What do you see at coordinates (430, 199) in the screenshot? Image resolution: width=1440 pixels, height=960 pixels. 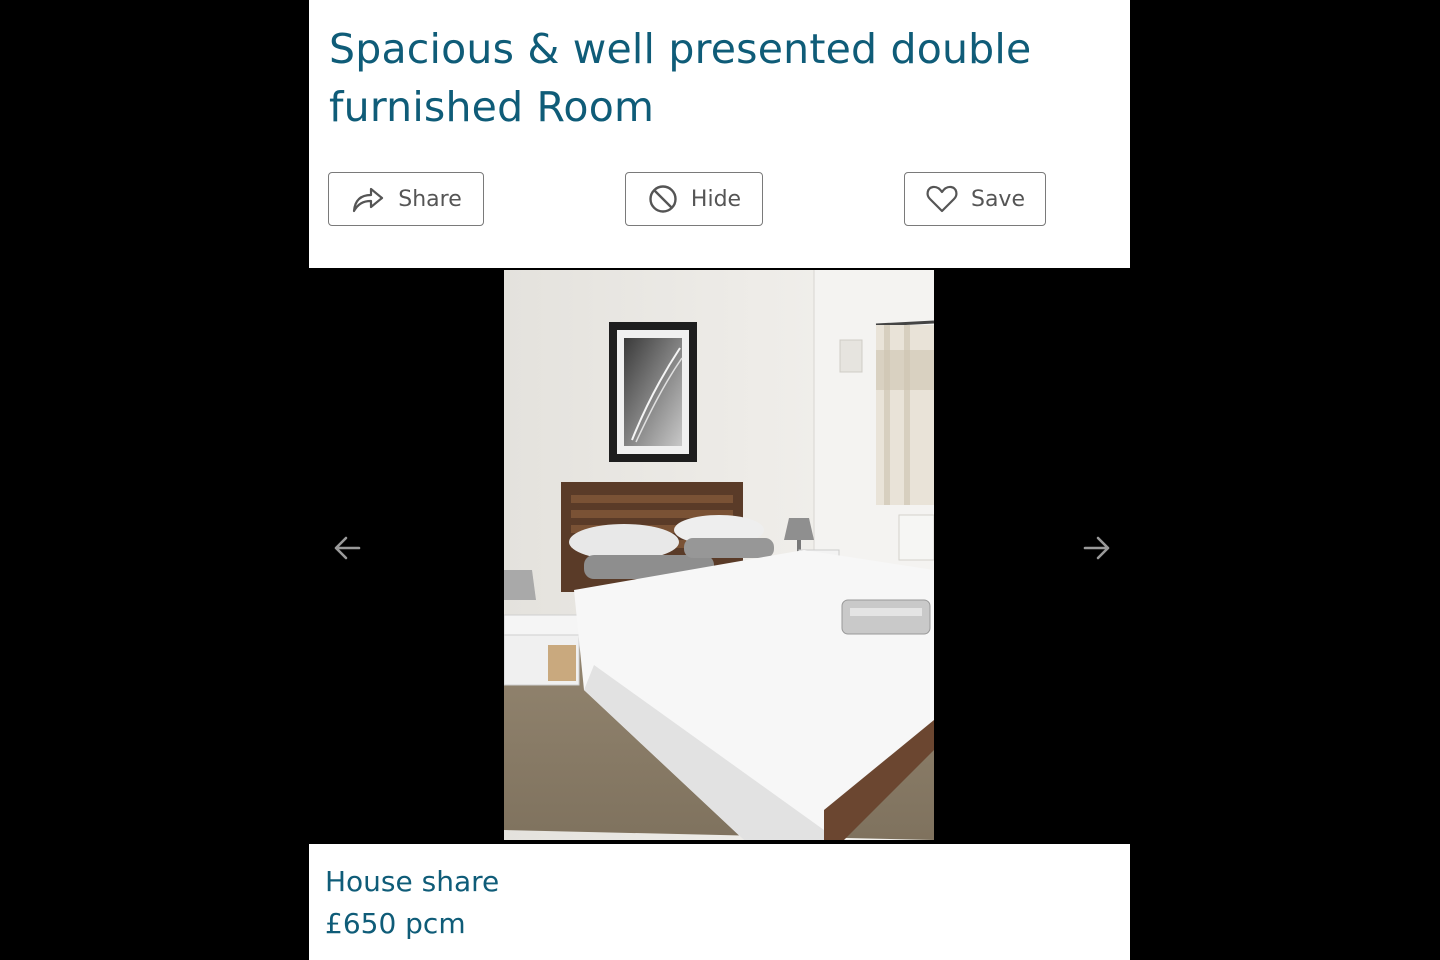 I see `share-label: Share` at bounding box center [430, 199].